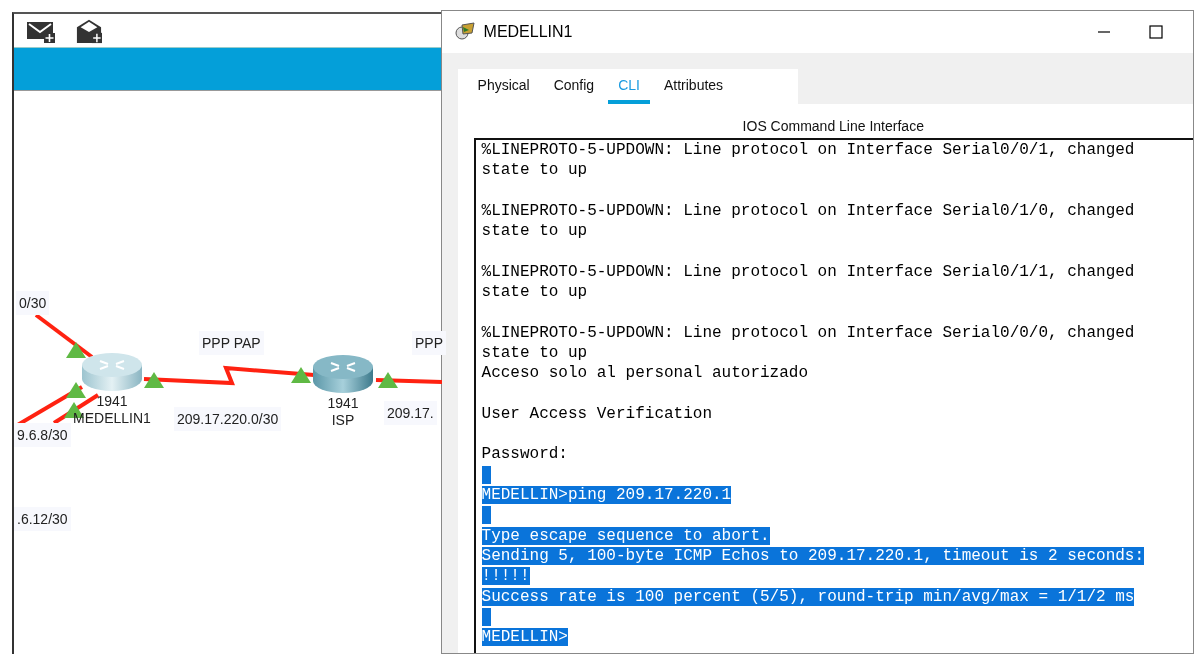 The width and height of the screenshot is (1194, 654). Describe the element at coordinates (64, 336) in the screenshot. I see `cable-line` at that location.